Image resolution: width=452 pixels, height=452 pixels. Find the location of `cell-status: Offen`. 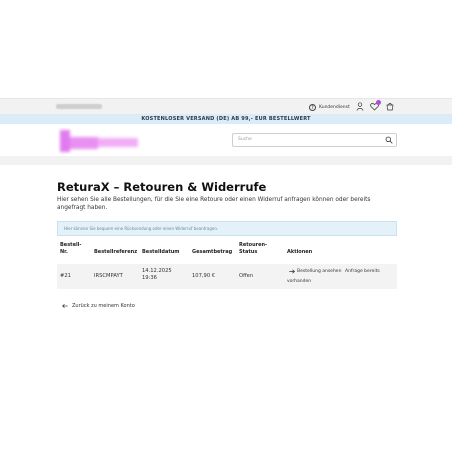

cell-status: Offen is located at coordinates (246, 276).